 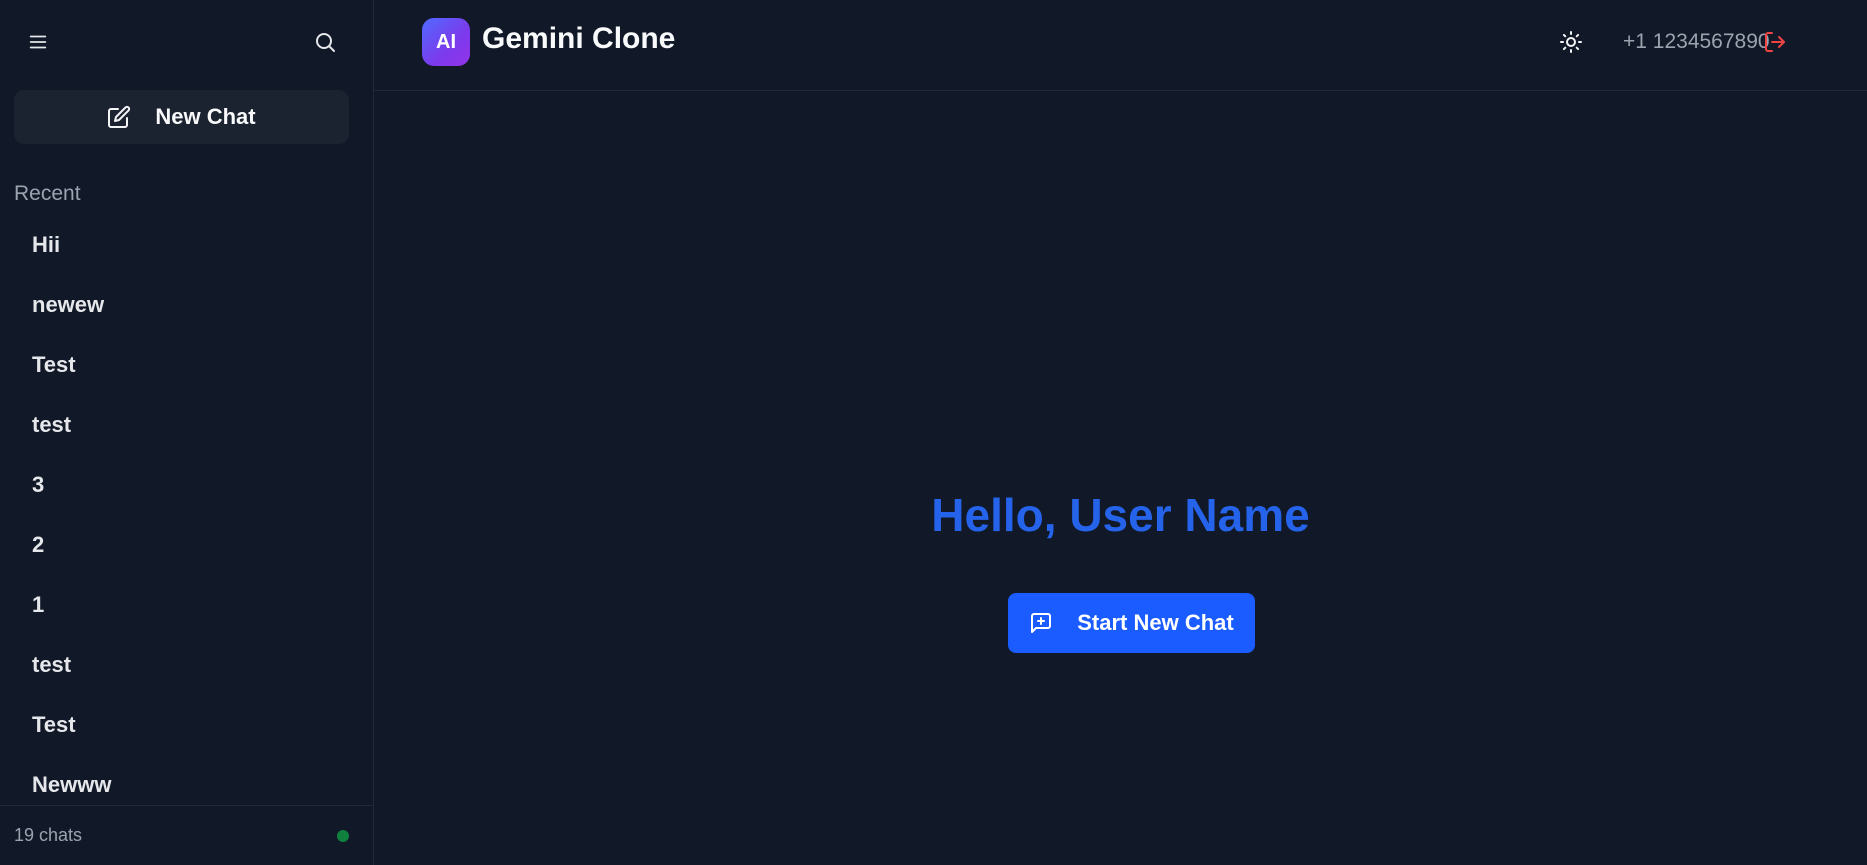 I want to click on greeting-heading: Hello, User Name, so click(x=1120, y=515).